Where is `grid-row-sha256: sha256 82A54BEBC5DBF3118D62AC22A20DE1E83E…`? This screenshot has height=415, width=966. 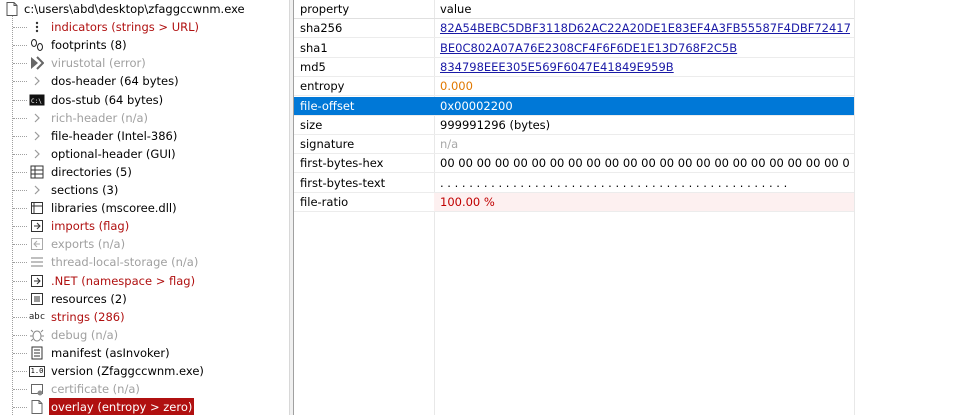
grid-row-sha256: sha256 82A54BEBC5DBF3118D62AC22A20DE1E83E… is located at coordinates (574, 28).